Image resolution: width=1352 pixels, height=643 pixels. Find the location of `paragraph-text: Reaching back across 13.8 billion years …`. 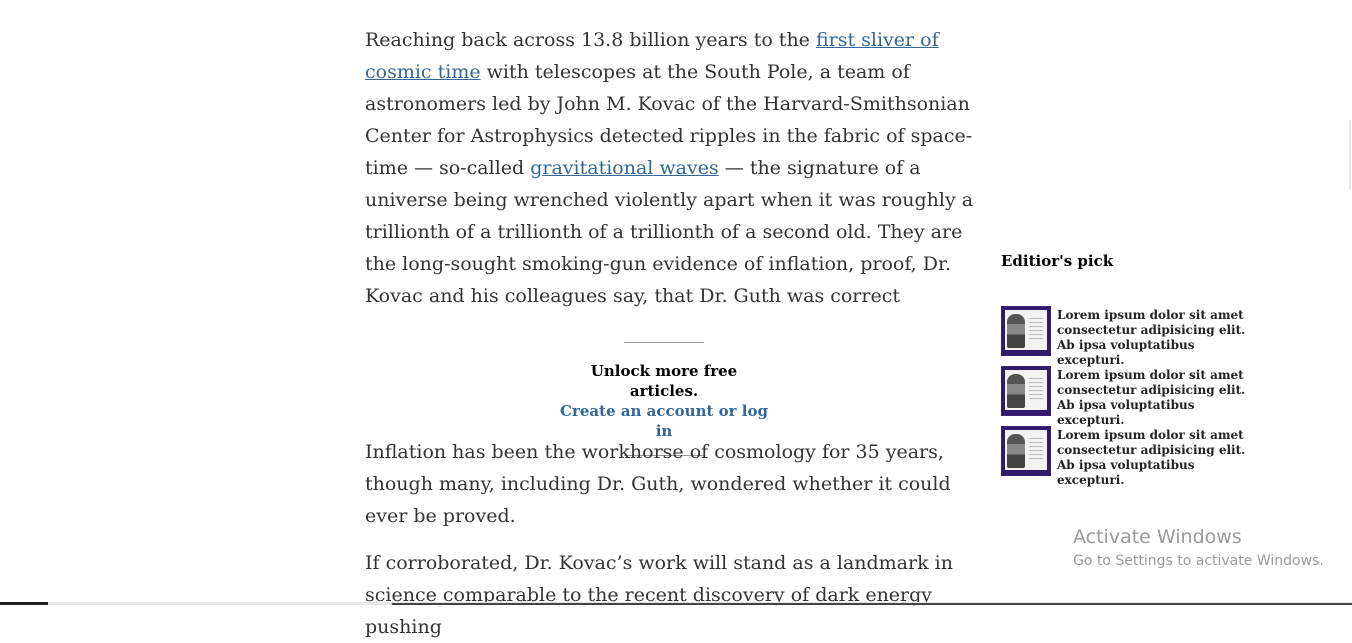

paragraph-text: Reaching back across 13.8 billion years … is located at coordinates (590, 40).